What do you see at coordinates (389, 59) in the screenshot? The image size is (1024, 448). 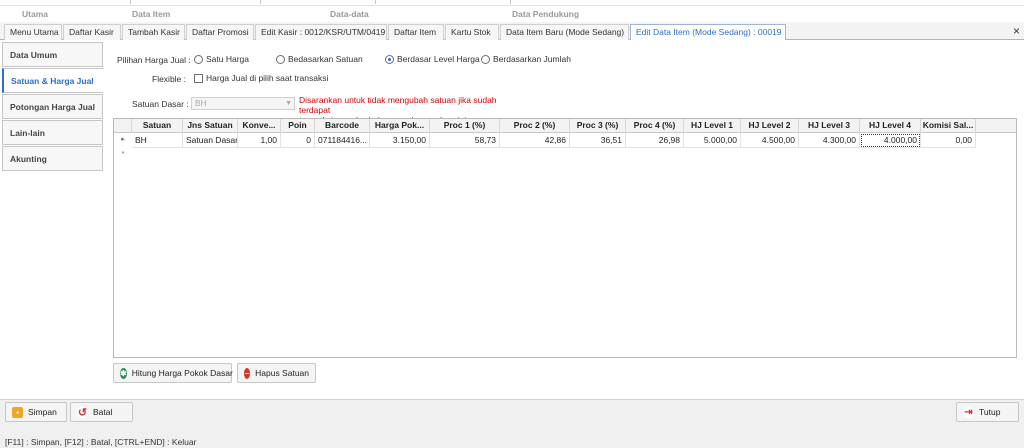 I see `radio-selected-icon` at bounding box center [389, 59].